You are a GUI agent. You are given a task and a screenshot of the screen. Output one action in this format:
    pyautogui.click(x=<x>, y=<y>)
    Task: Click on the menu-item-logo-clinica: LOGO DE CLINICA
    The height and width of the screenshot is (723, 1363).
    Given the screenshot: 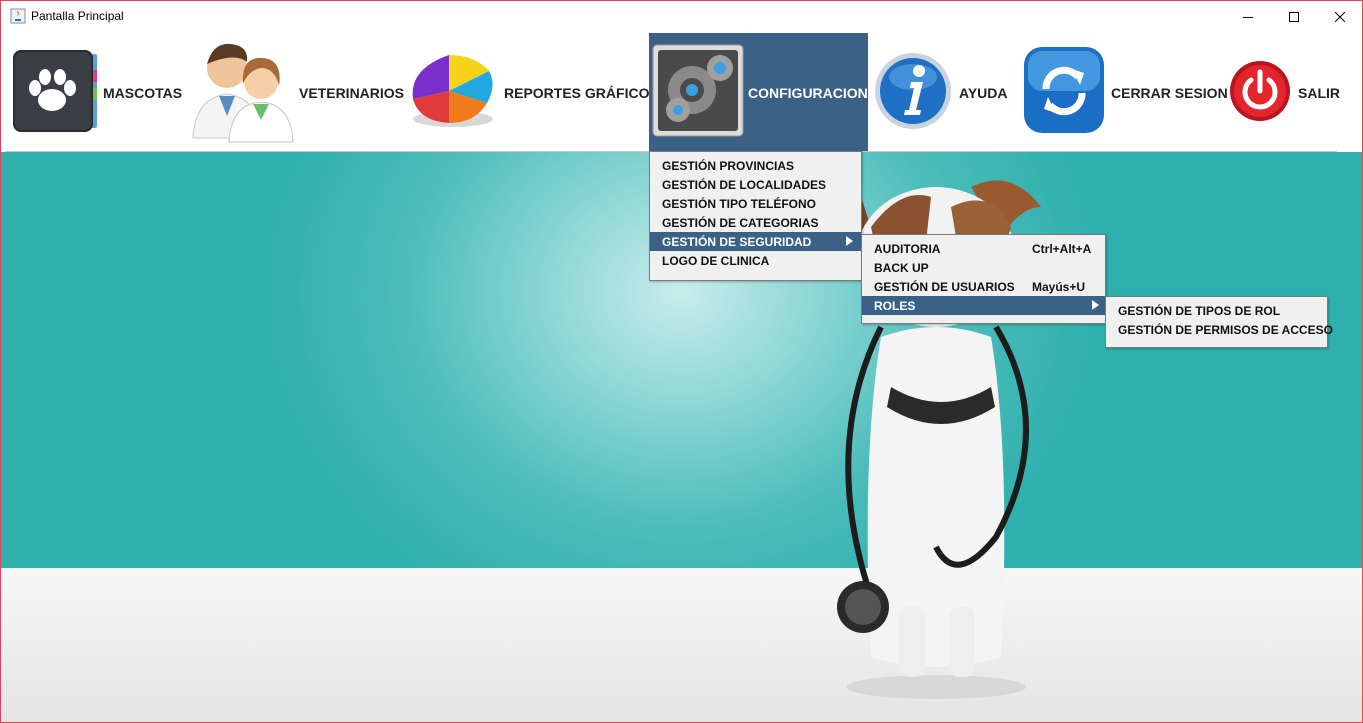 What is the action you would take?
    pyautogui.click(x=755, y=260)
    